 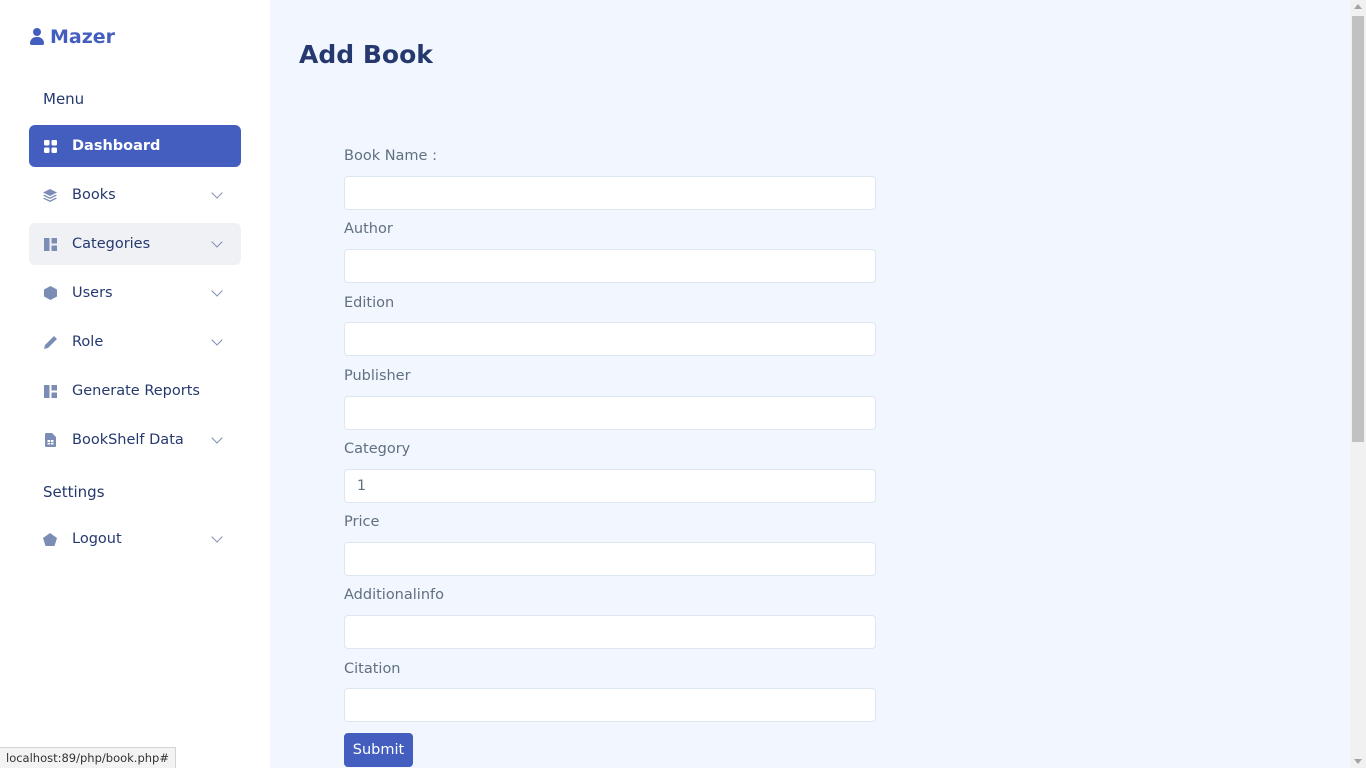 What do you see at coordinates (377, 376) in the screenshot?
I see `publisher-label: Publisher` at bounding box center [377, 376].